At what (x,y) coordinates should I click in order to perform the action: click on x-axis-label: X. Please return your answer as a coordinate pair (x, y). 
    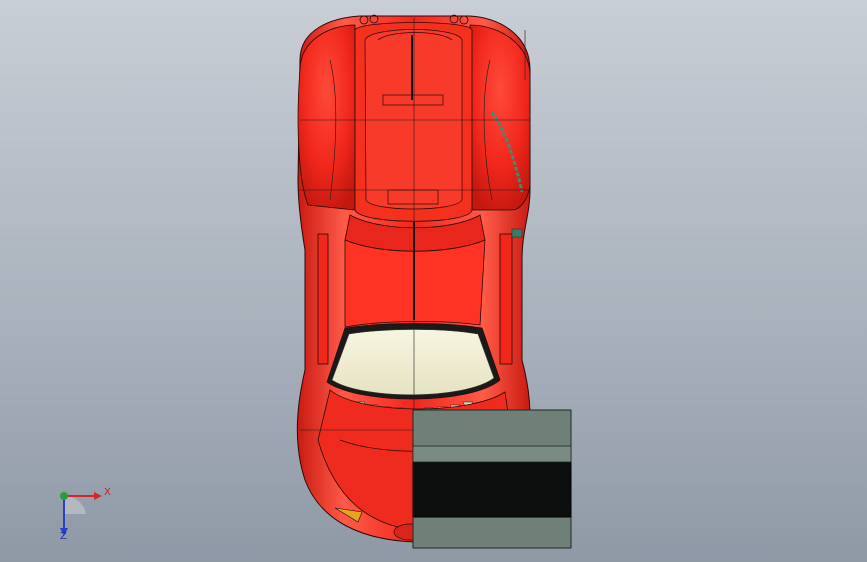
    Looking at the image, I should click on (107, 492).